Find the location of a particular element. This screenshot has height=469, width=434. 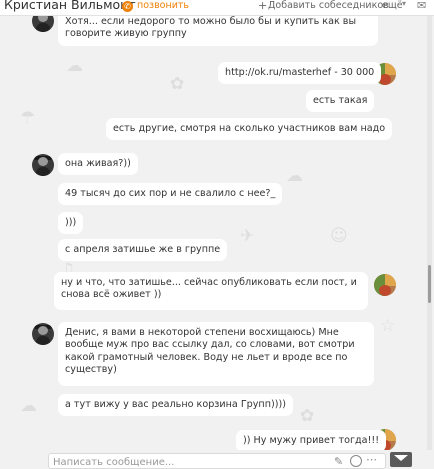

message-bubble: http://ok.ru/masterhef - 30 000 is located at coordinates (300, 73).